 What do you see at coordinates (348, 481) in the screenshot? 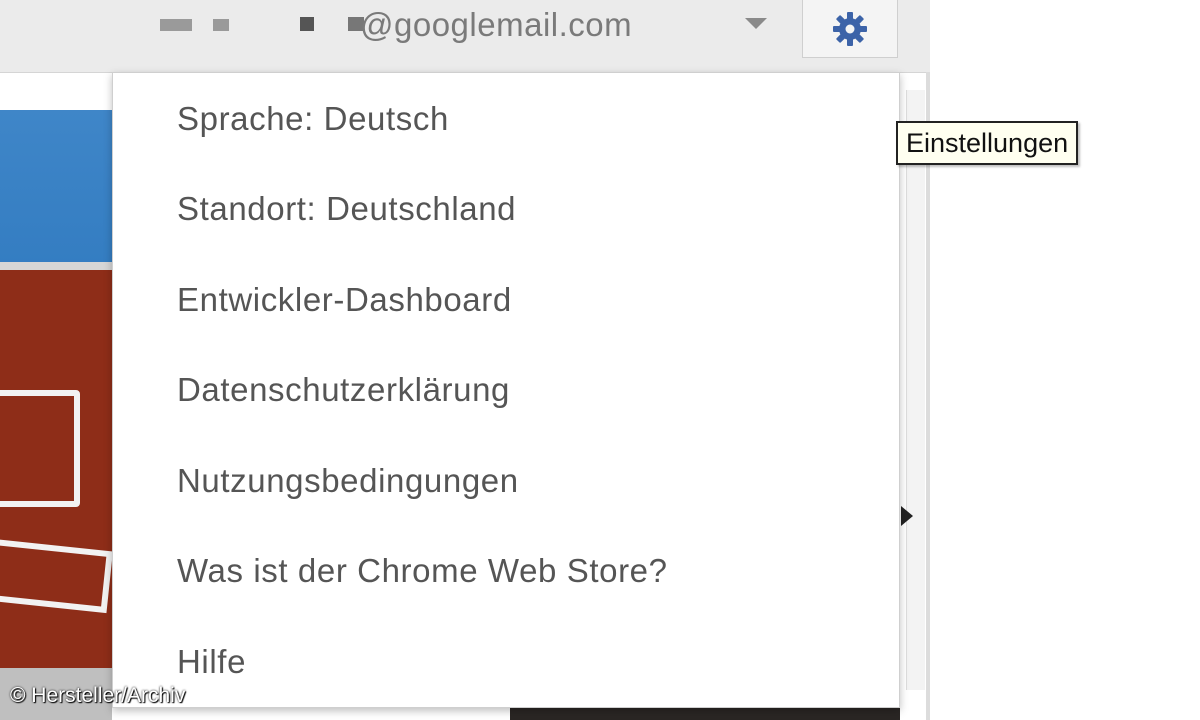
I see `menu-item-terms-of-service: Nutzungsbedingungen` at bounding box center [348, 481].